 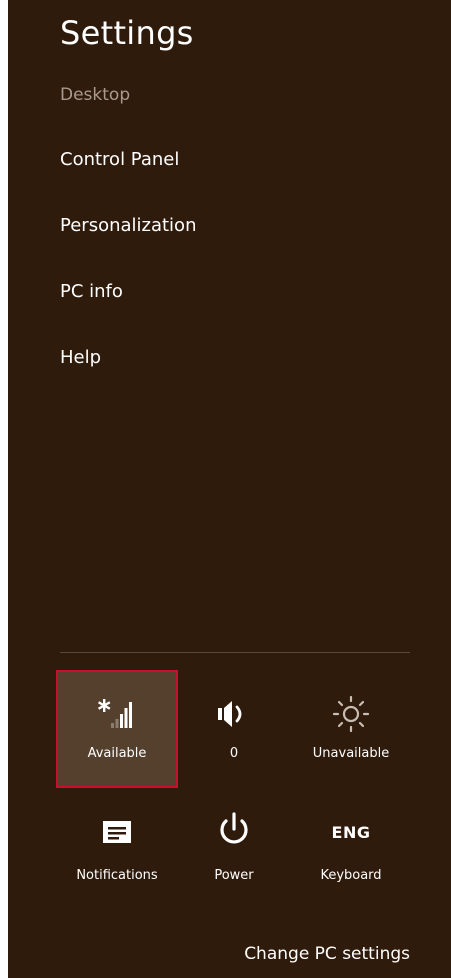 What do you see at coordinates (95, 95) in the screenshot?
I see `context-label: Desktop` at bounding box center [95, 95].